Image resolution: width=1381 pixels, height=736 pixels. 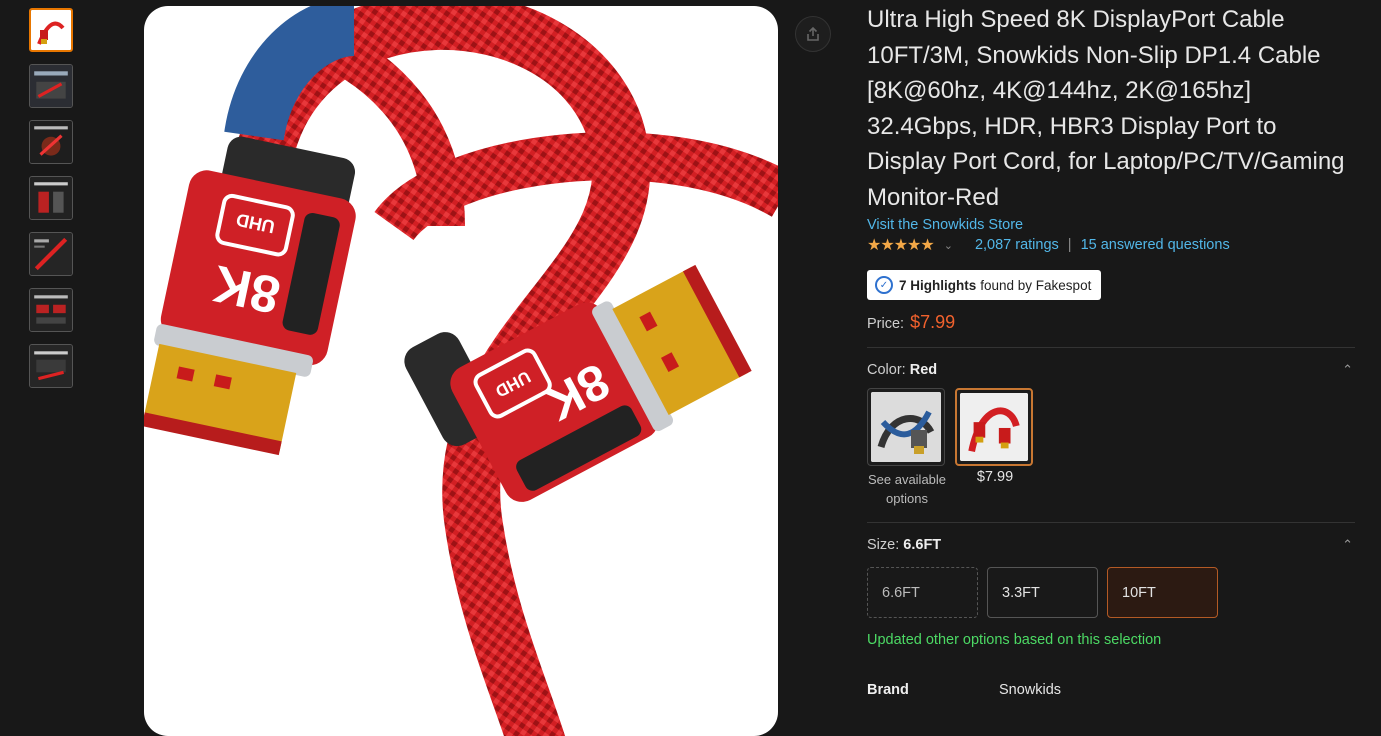 What do you see at coordinates (1112, 322) in the screenshot?
I see `price-row: Price: $7.99` at bounding box center [1112, 322].